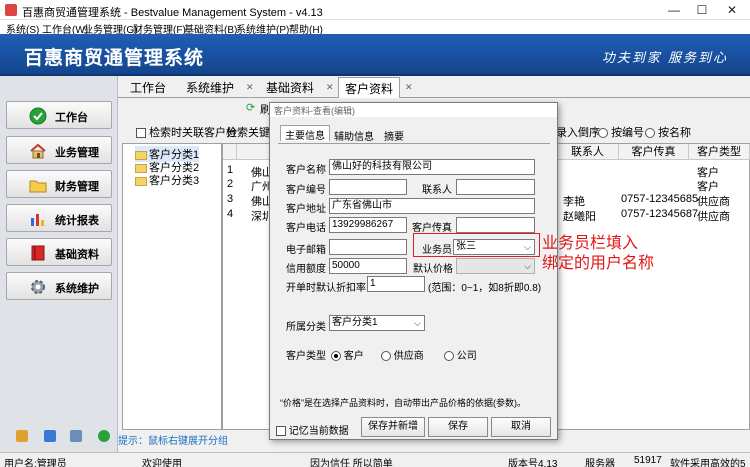 The height and width of the screenshot is (467, 750). Describe the element at coordinates (210, 87) in the screenshot. I see `tab-maintenance: 系统维护` at that location.